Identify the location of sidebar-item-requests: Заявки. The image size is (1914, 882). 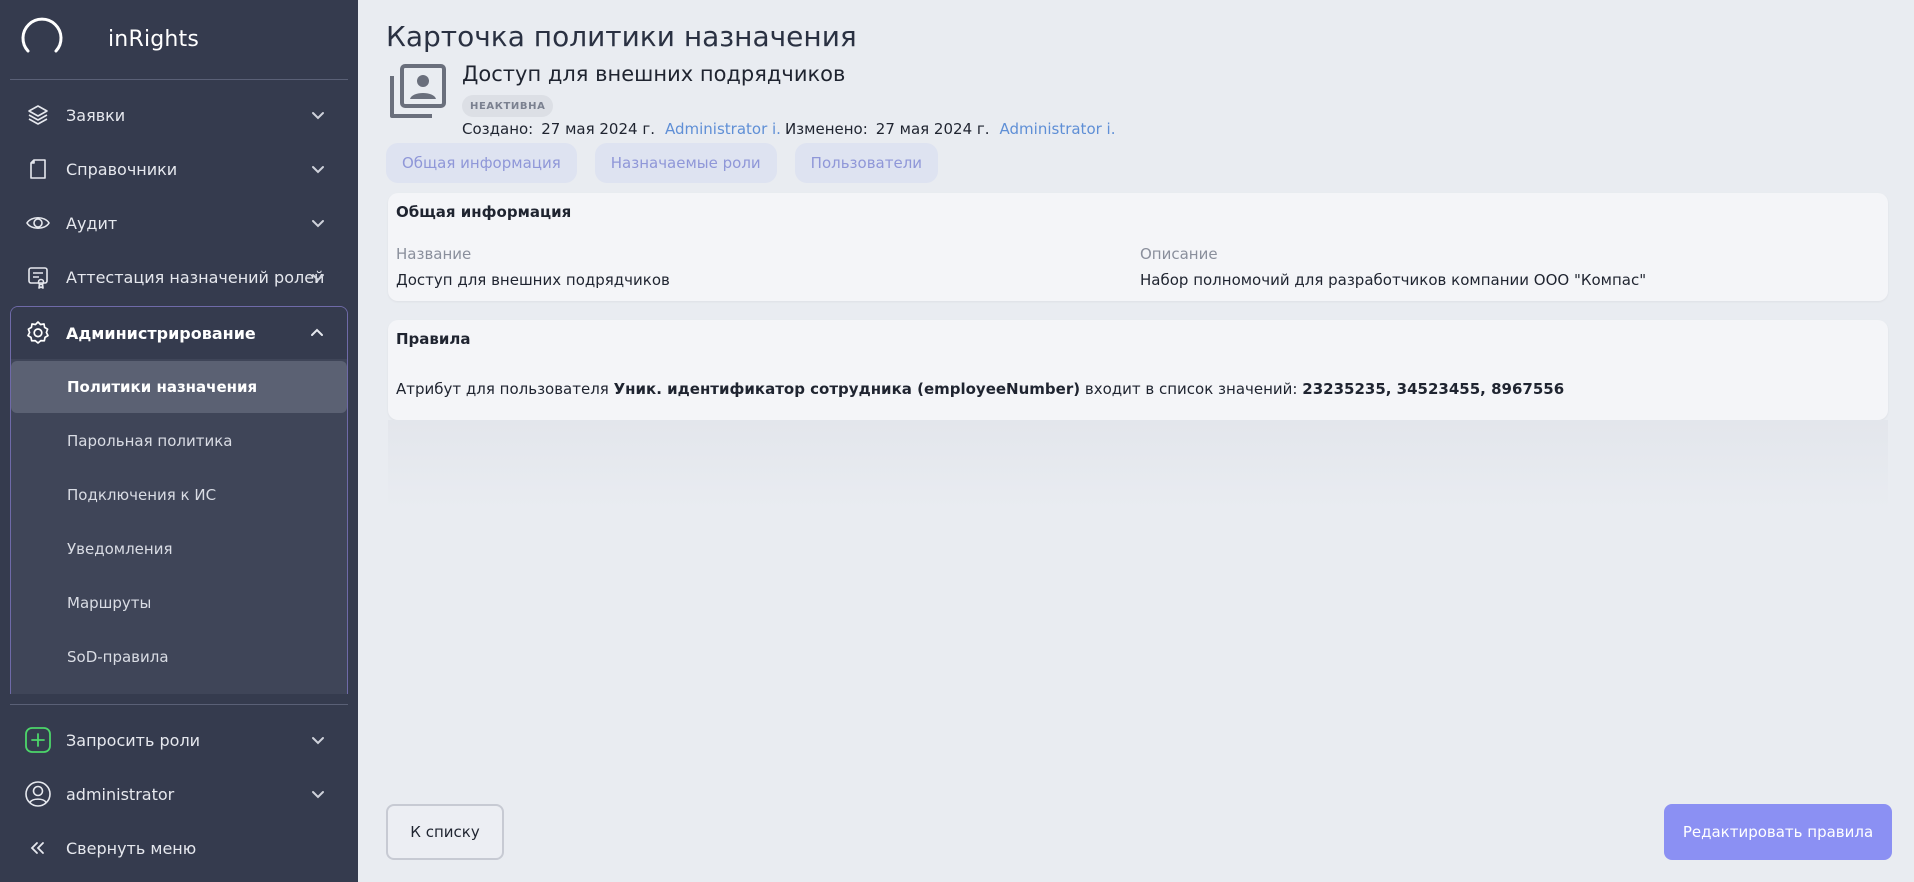
(179, 115).